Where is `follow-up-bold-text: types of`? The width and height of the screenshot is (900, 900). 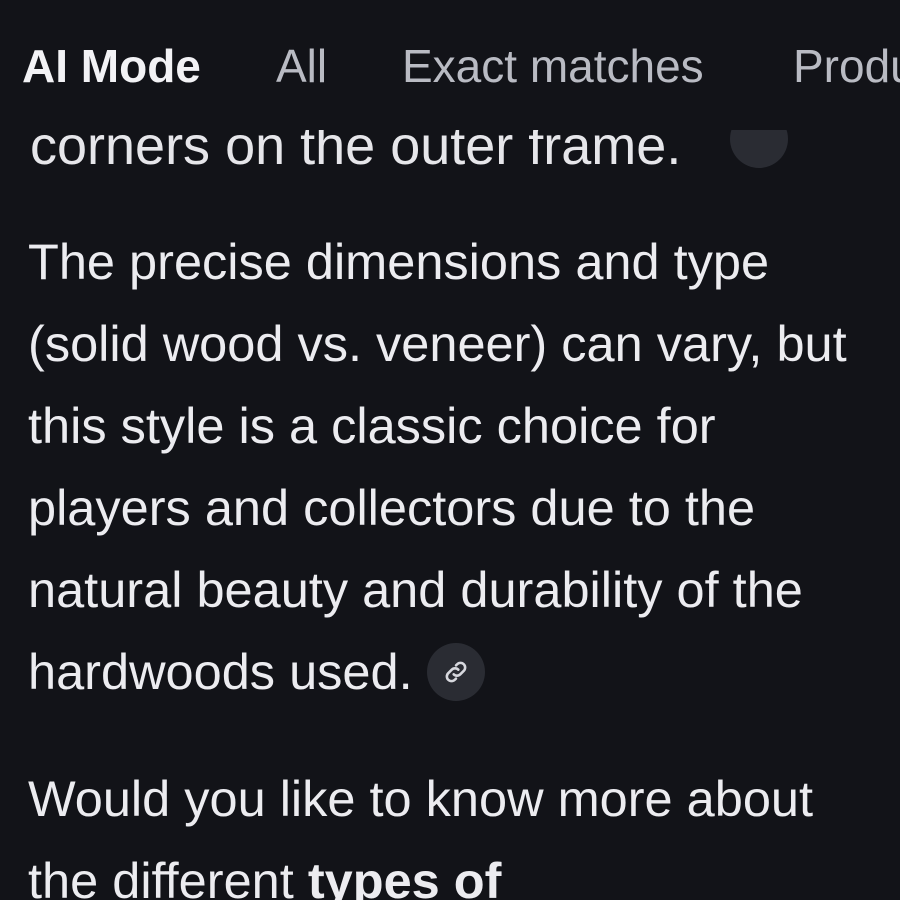 follow-up-bold-text: types of is located at coordinates (404, 876).